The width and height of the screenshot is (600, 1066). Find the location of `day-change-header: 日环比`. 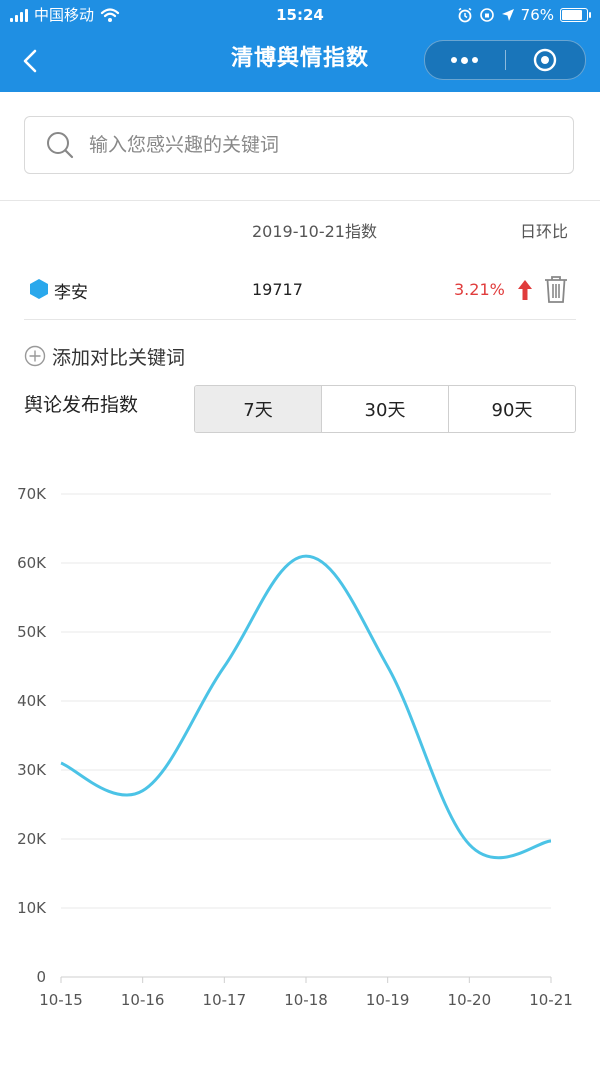

day-change-header: 日环比 is located at coordinates (543, 231).